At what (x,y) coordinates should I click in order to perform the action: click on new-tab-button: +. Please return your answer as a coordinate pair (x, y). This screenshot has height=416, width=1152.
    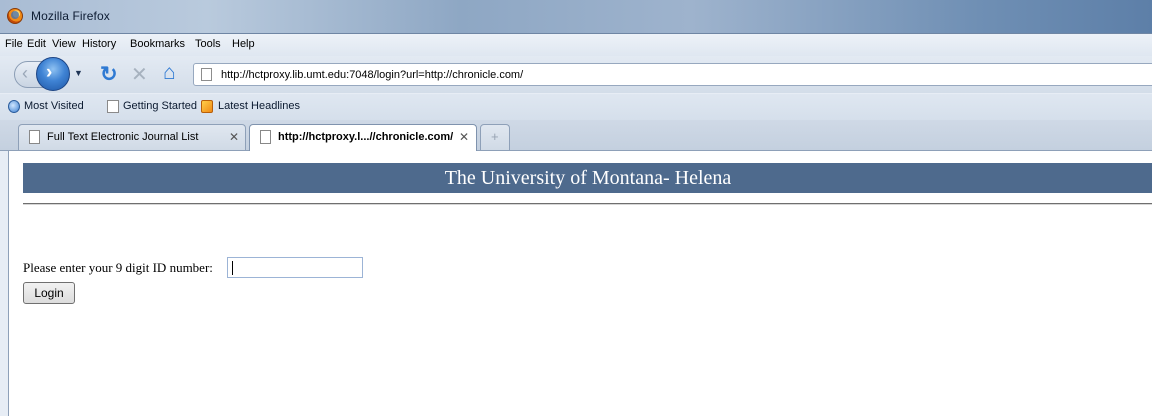
    Looking at the image, I should click on (495, 137).